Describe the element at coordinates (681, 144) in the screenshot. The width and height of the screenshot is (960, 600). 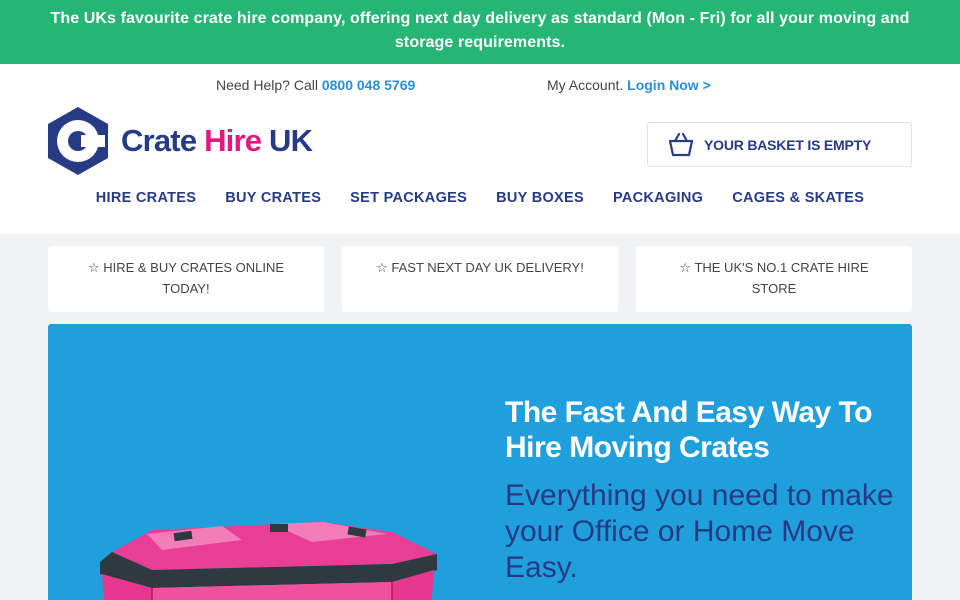
I see `basket-icon` at that location.